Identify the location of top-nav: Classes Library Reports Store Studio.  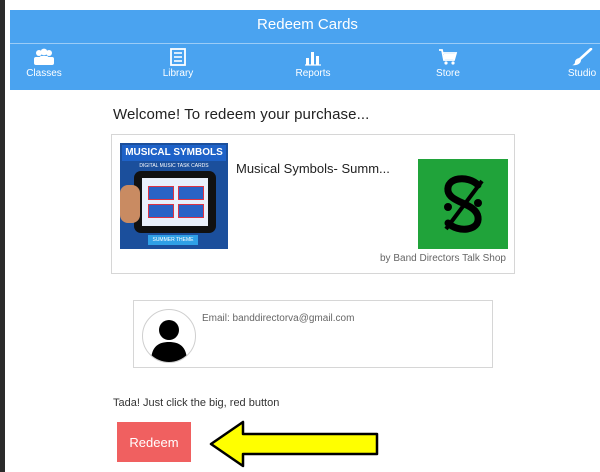
(305, 69).